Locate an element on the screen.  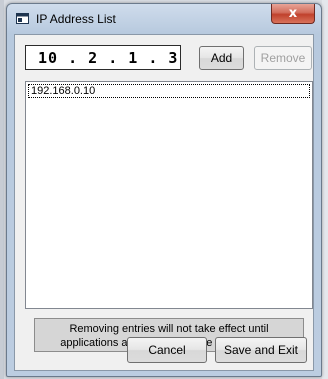
list-item: 192.168.0.10 is located at coordinates (169, 91).